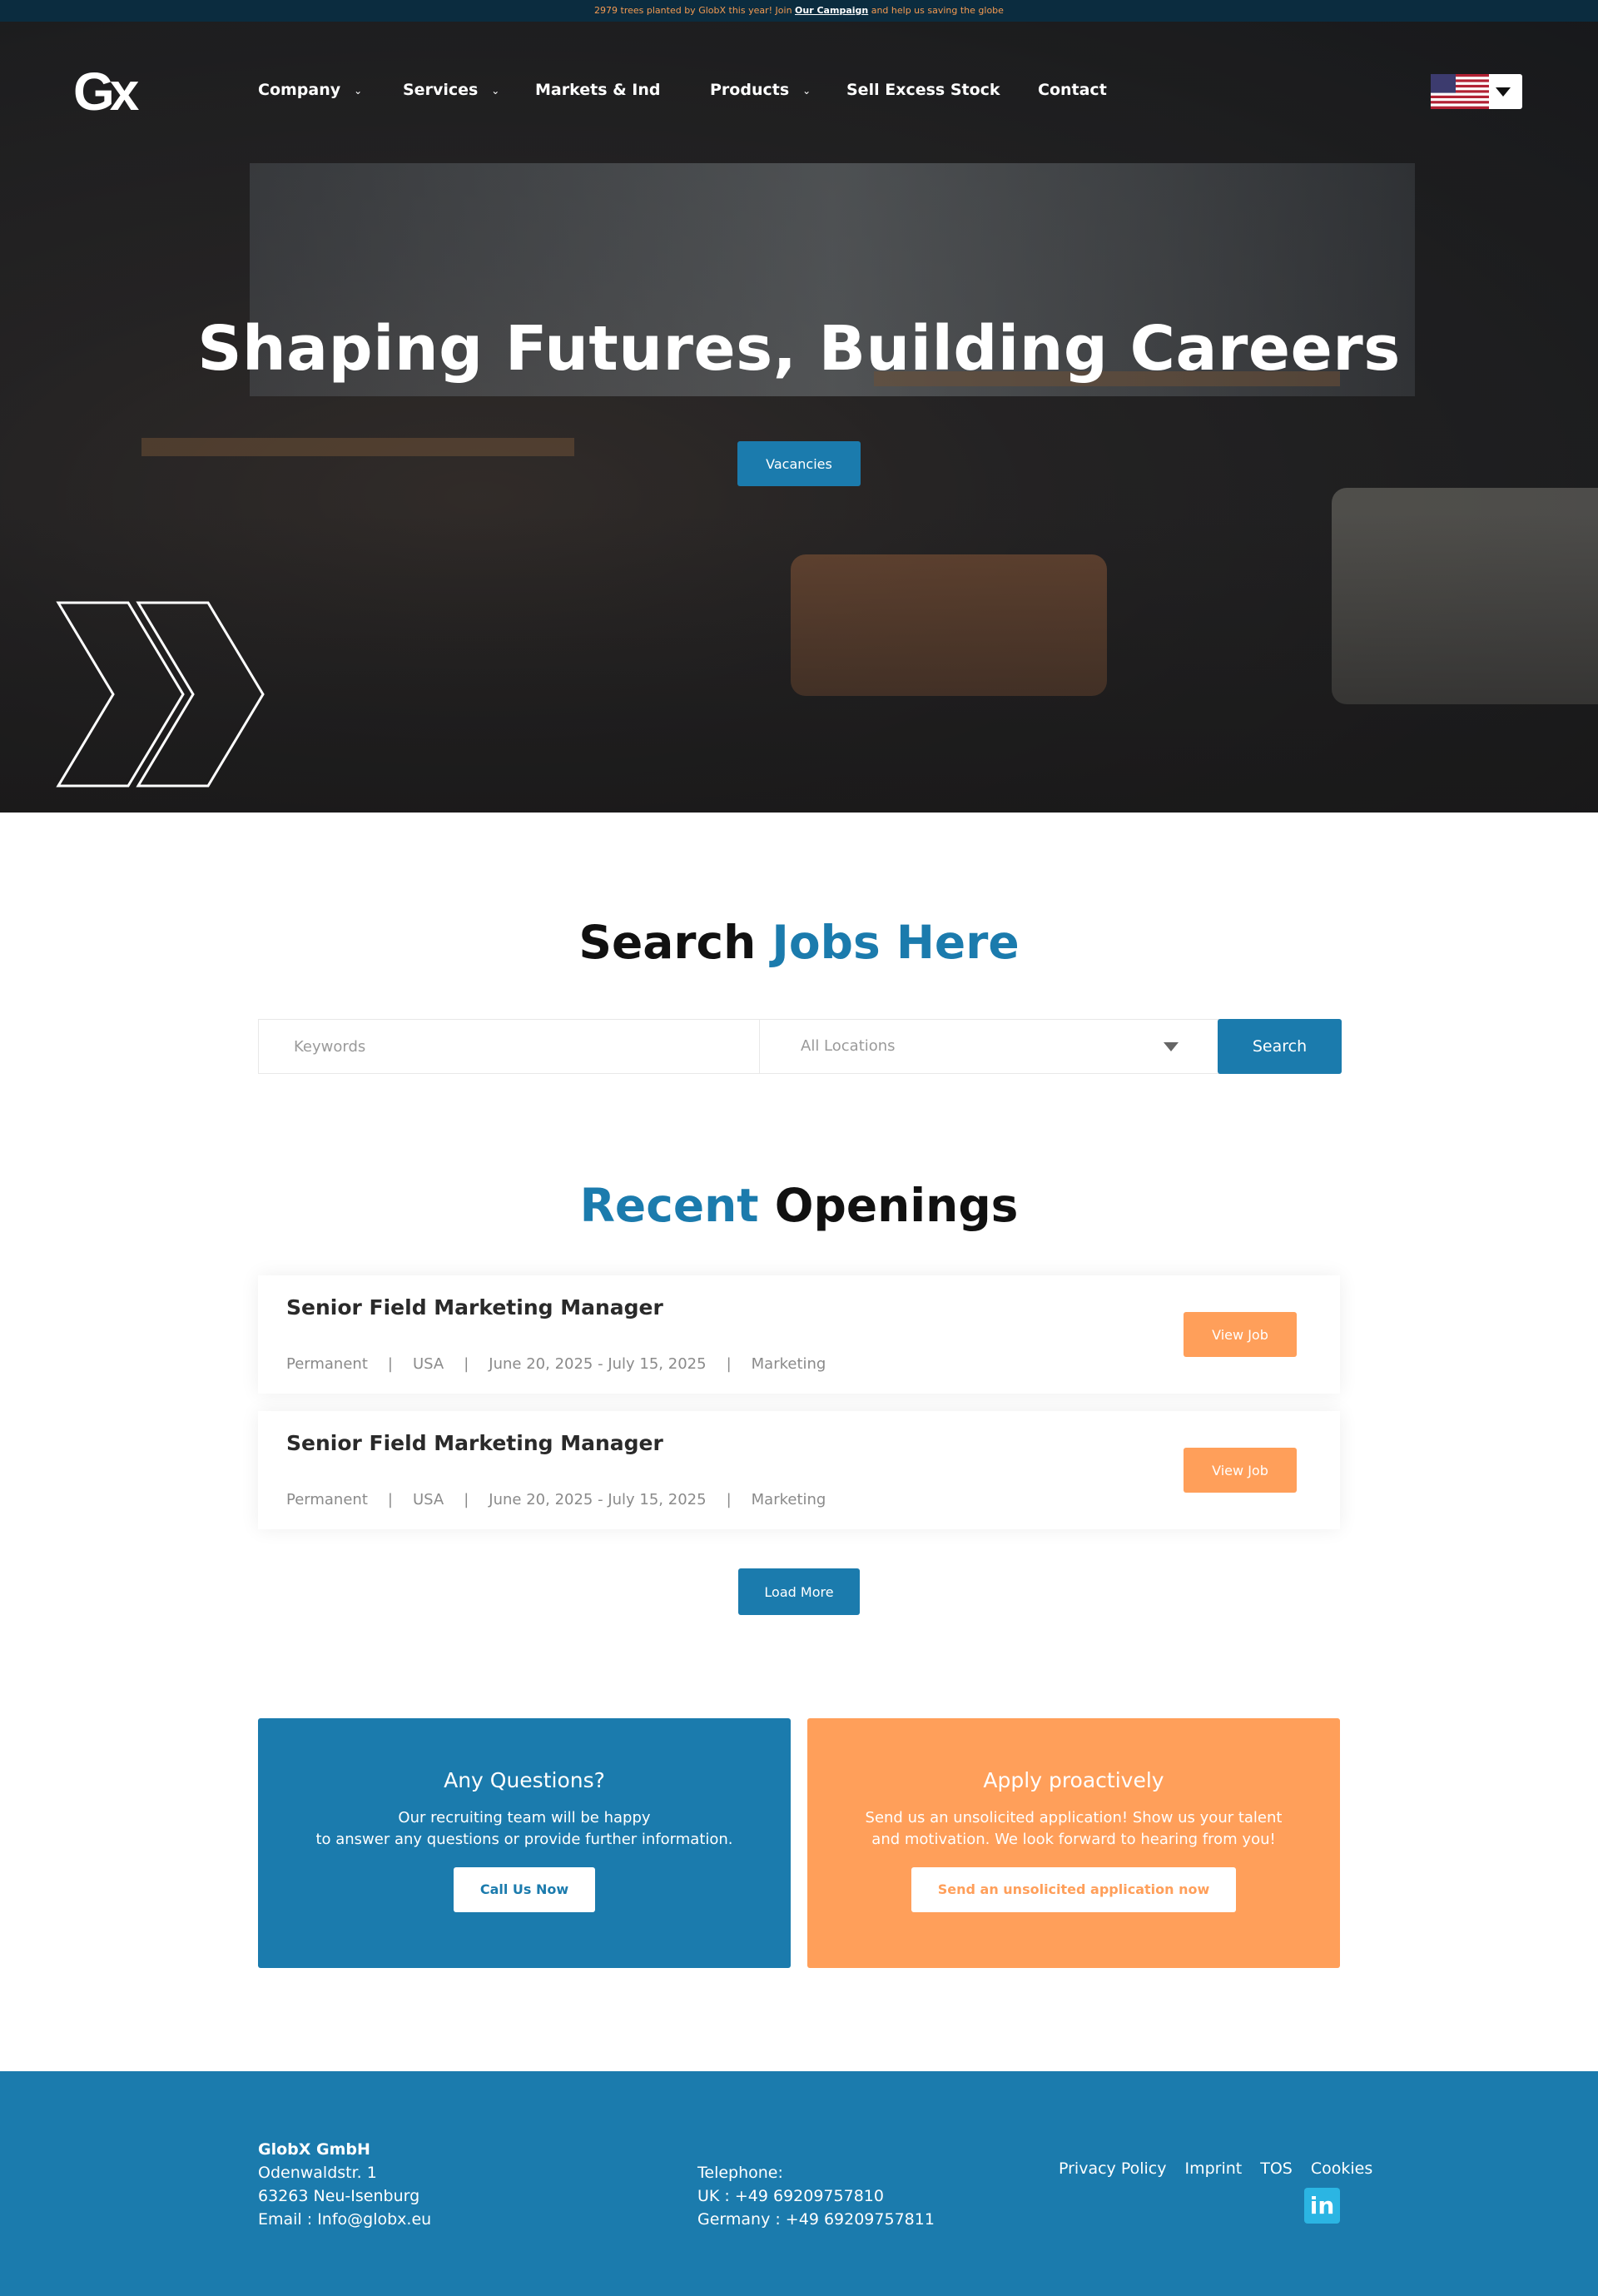 The width and height of the screenshot is (1598, 2296). I want to click on footer-phone-de: Germany : +49 69209757811, so click(816, 2219).